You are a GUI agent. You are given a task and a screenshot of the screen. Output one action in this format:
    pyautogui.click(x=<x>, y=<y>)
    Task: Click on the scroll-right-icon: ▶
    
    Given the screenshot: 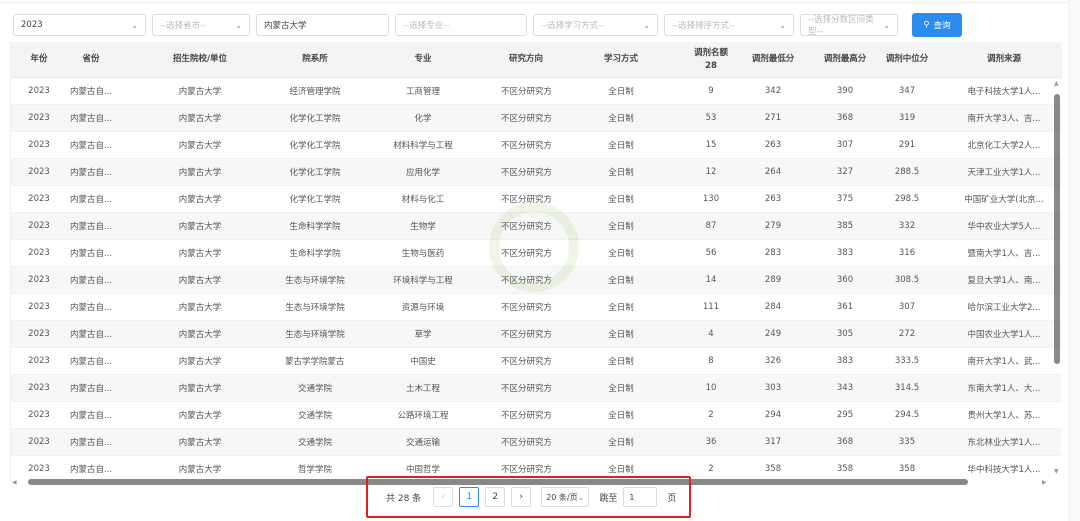 What is the action you would take?
    pyautogui.click(x=1044, y=482)
    